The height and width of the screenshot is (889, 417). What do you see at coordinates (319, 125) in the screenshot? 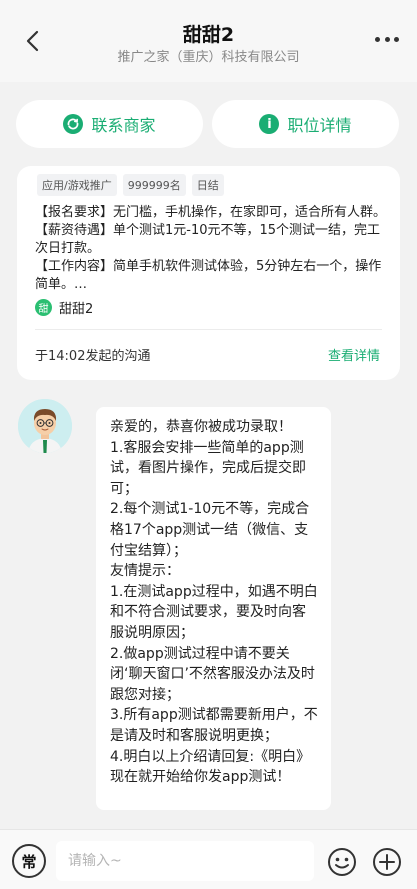
I see `job-detail-label: 职位详情` at bounding box center [319, 125].